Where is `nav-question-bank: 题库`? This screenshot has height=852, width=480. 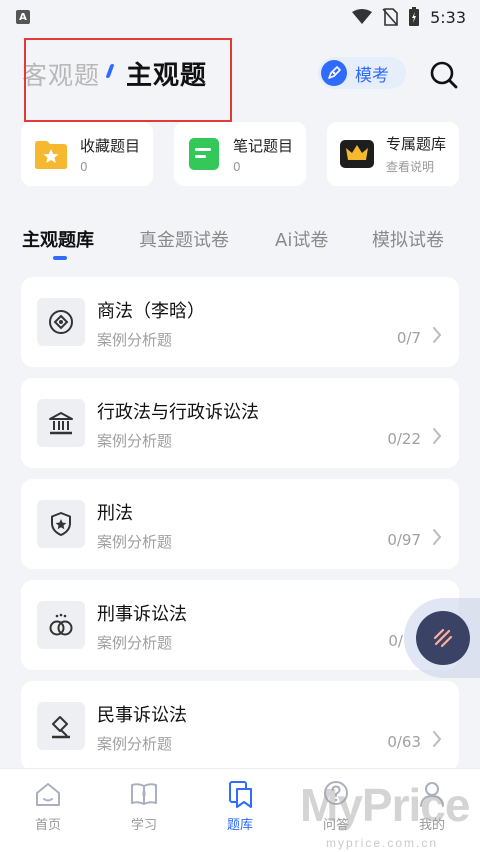
nav-question-bank: 题库 is located at coordinates (240, 806).